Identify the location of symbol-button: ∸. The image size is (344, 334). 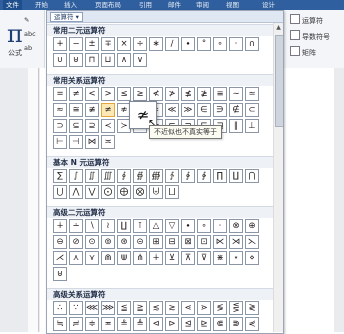
(76, 226).